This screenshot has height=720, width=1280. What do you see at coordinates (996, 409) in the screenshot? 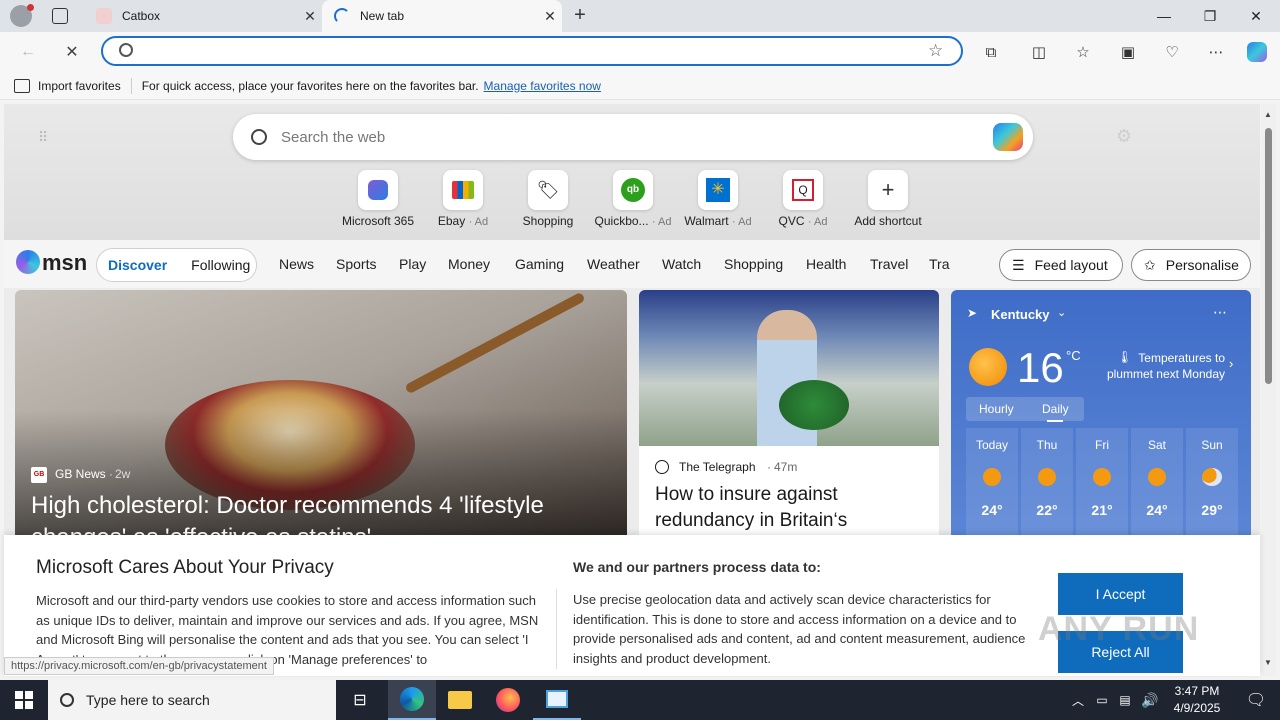
I see `tab-hourly: Hourly` at bounding box center [996, 409].